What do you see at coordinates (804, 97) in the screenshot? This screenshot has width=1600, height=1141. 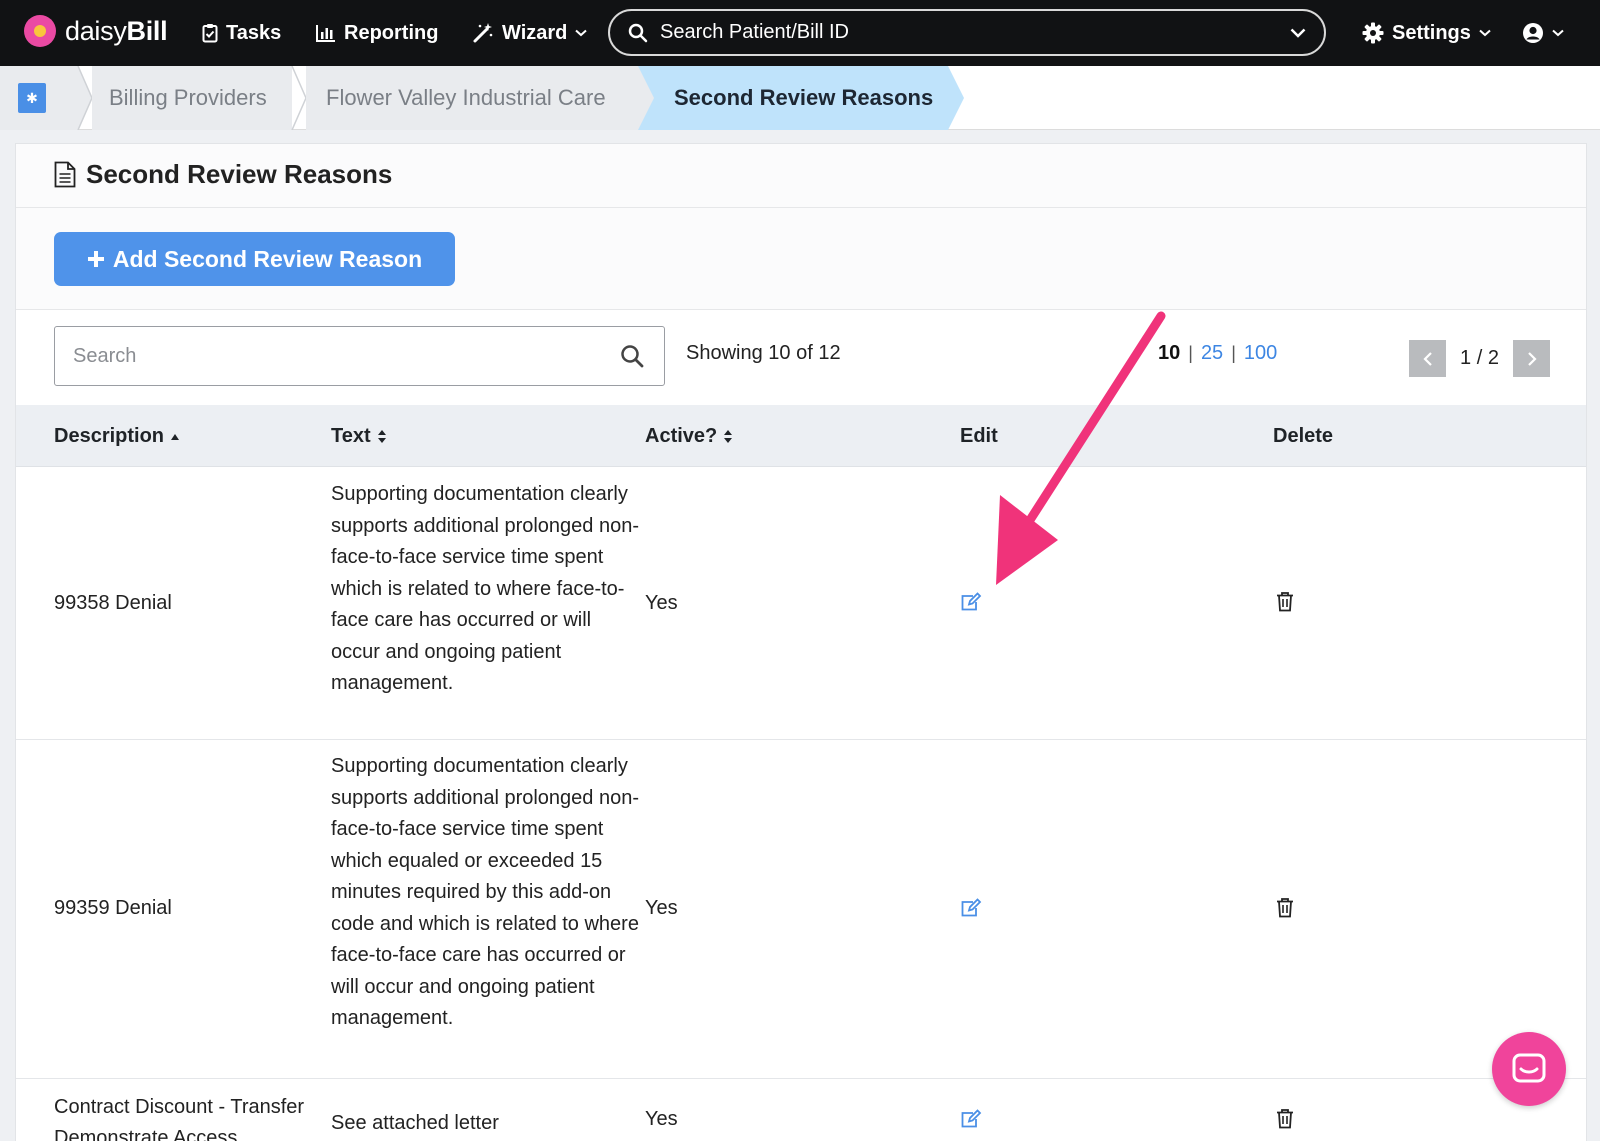 I see `breadcrumb-current-label: Second Review Reasons` at bounding box center [804, 97].